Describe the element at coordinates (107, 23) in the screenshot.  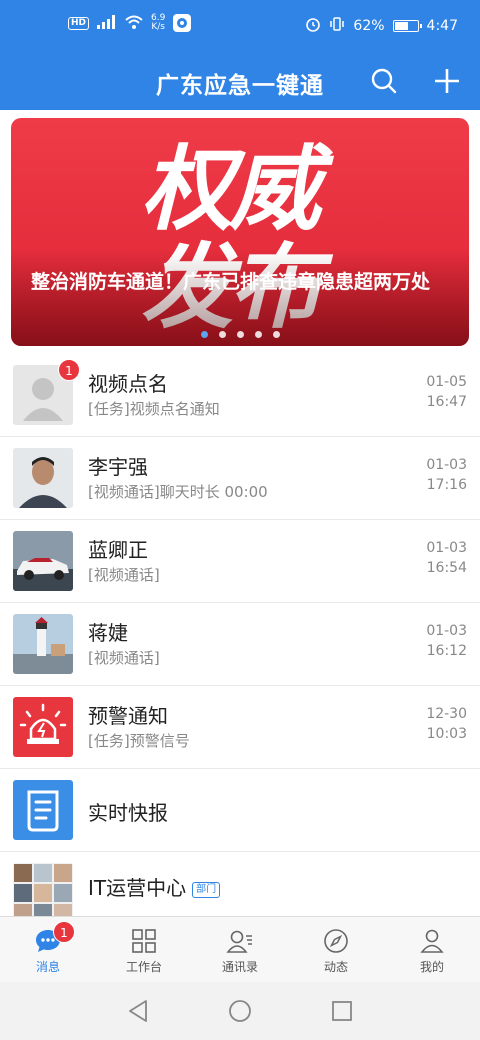
I see `signal-icon` at that location.